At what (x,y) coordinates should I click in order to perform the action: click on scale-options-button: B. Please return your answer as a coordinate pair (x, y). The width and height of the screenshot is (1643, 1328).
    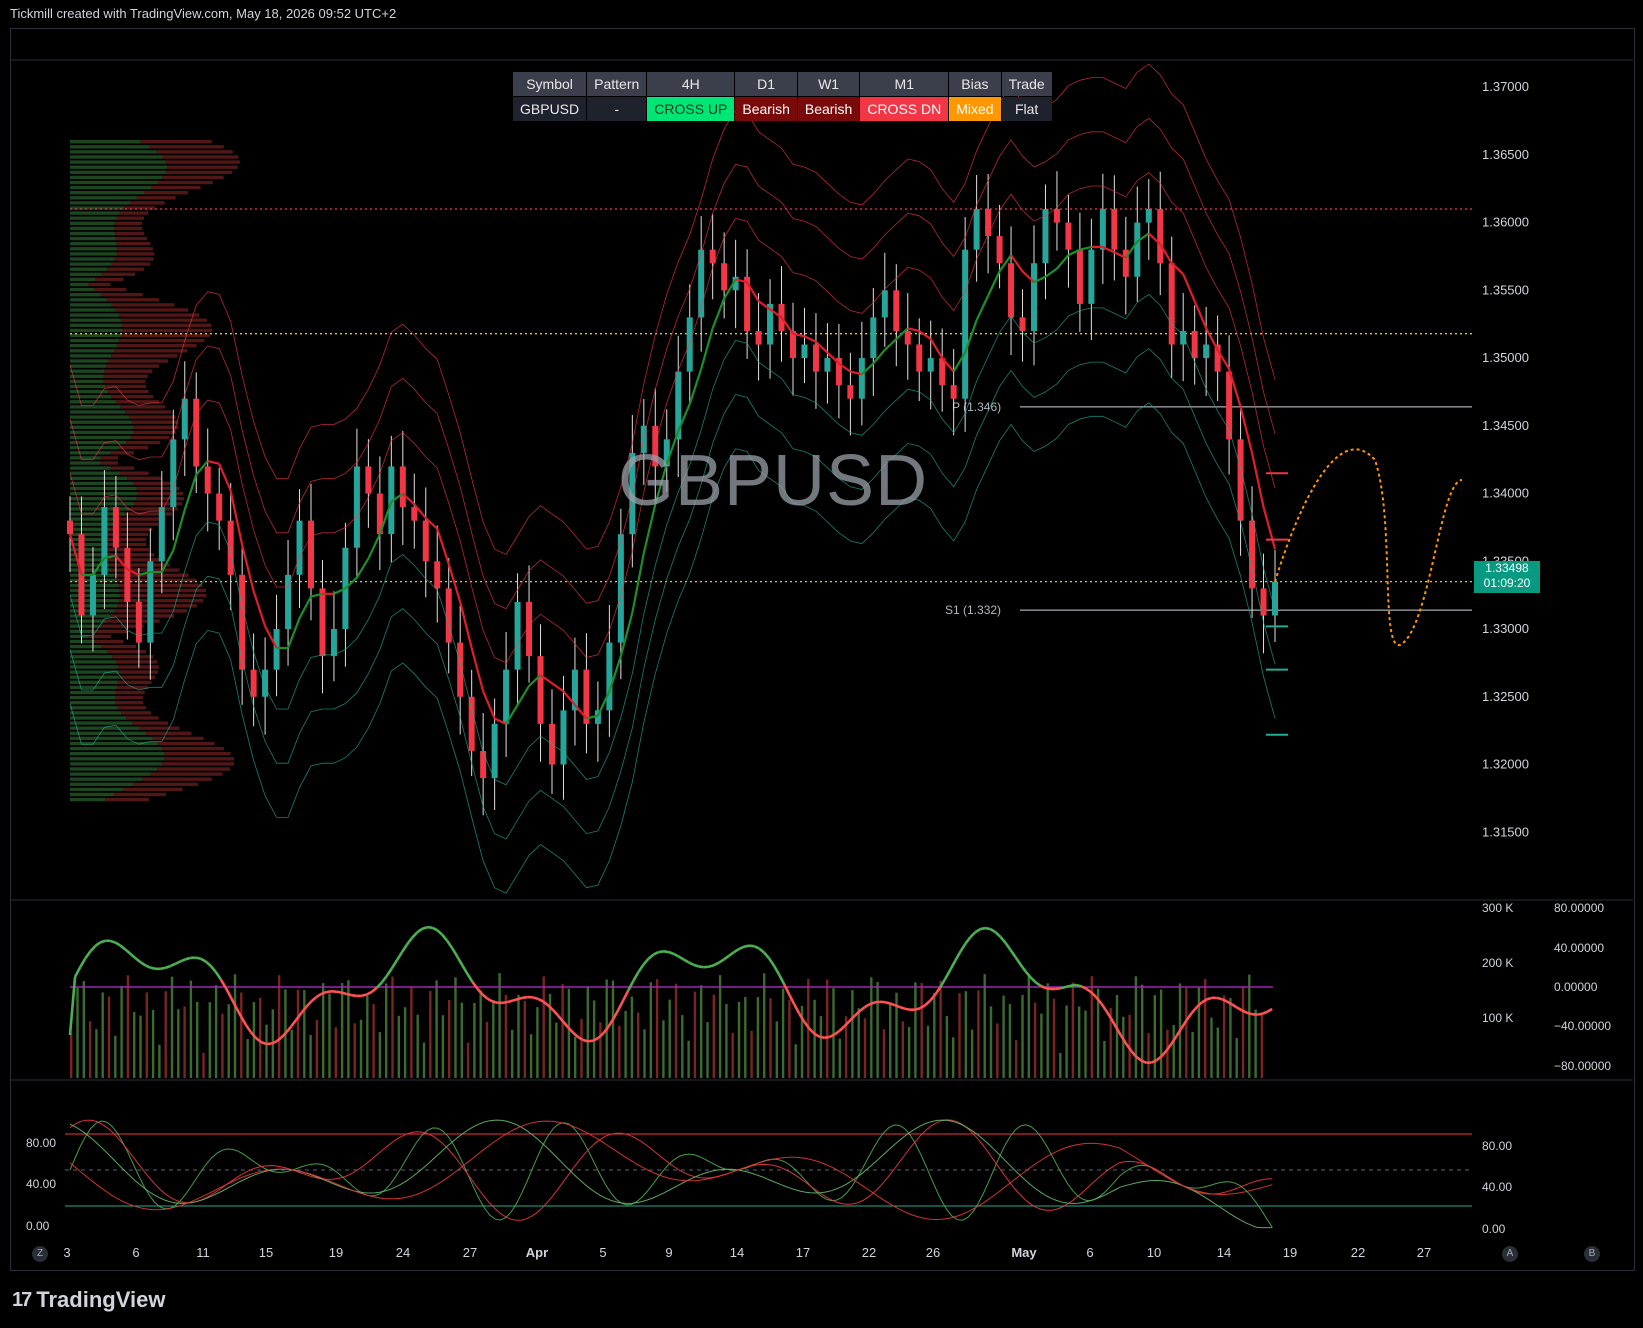
    Looking at the image, I should click on (1592, 1254).